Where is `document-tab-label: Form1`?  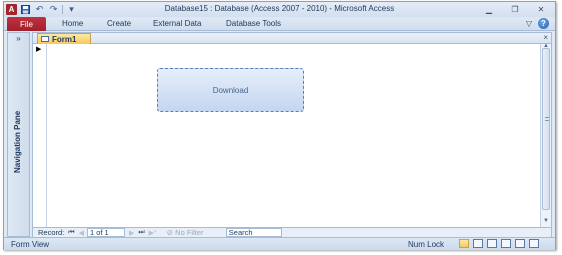 document-tab-label: Form1 is located at coordinates (64, 39).